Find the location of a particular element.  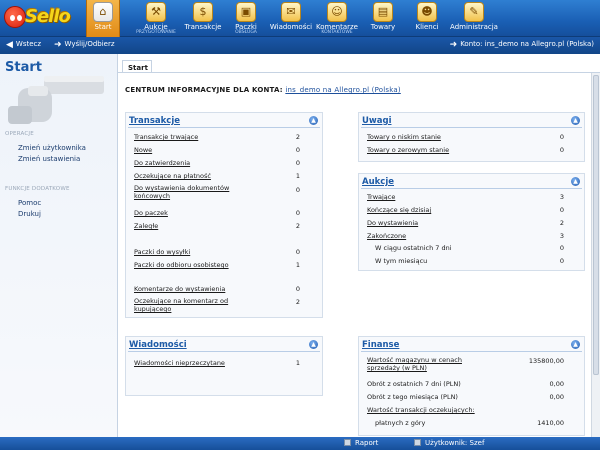

list-item: Wartość transakcji oczekujących: is located at coordinates (421, 410).